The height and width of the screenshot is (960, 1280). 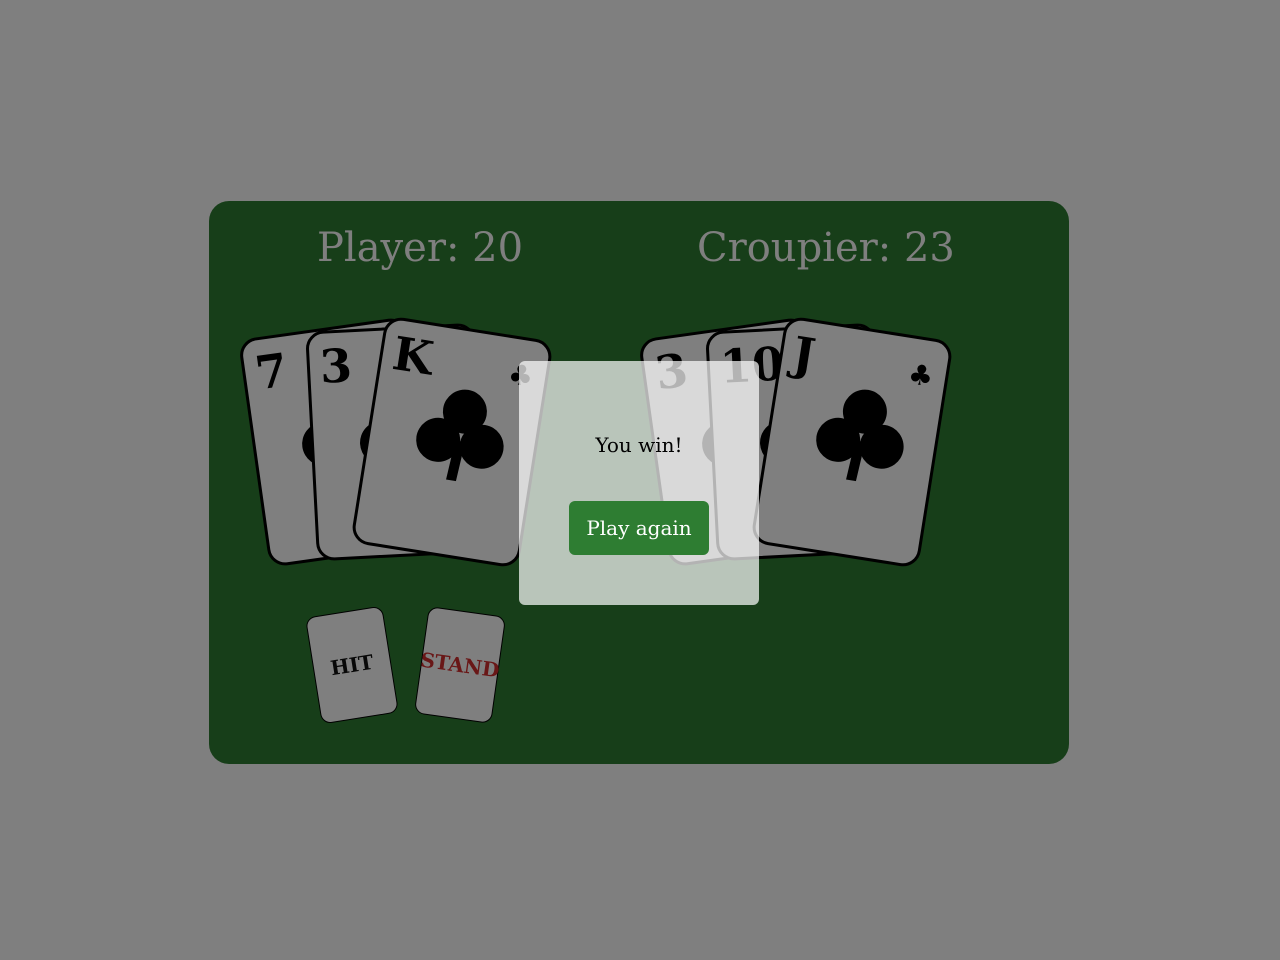 What do you see at coordinates (639, 483) in the screenshot?
I see `result-dialog: You win! Play again` at bounding box center [639, 483].